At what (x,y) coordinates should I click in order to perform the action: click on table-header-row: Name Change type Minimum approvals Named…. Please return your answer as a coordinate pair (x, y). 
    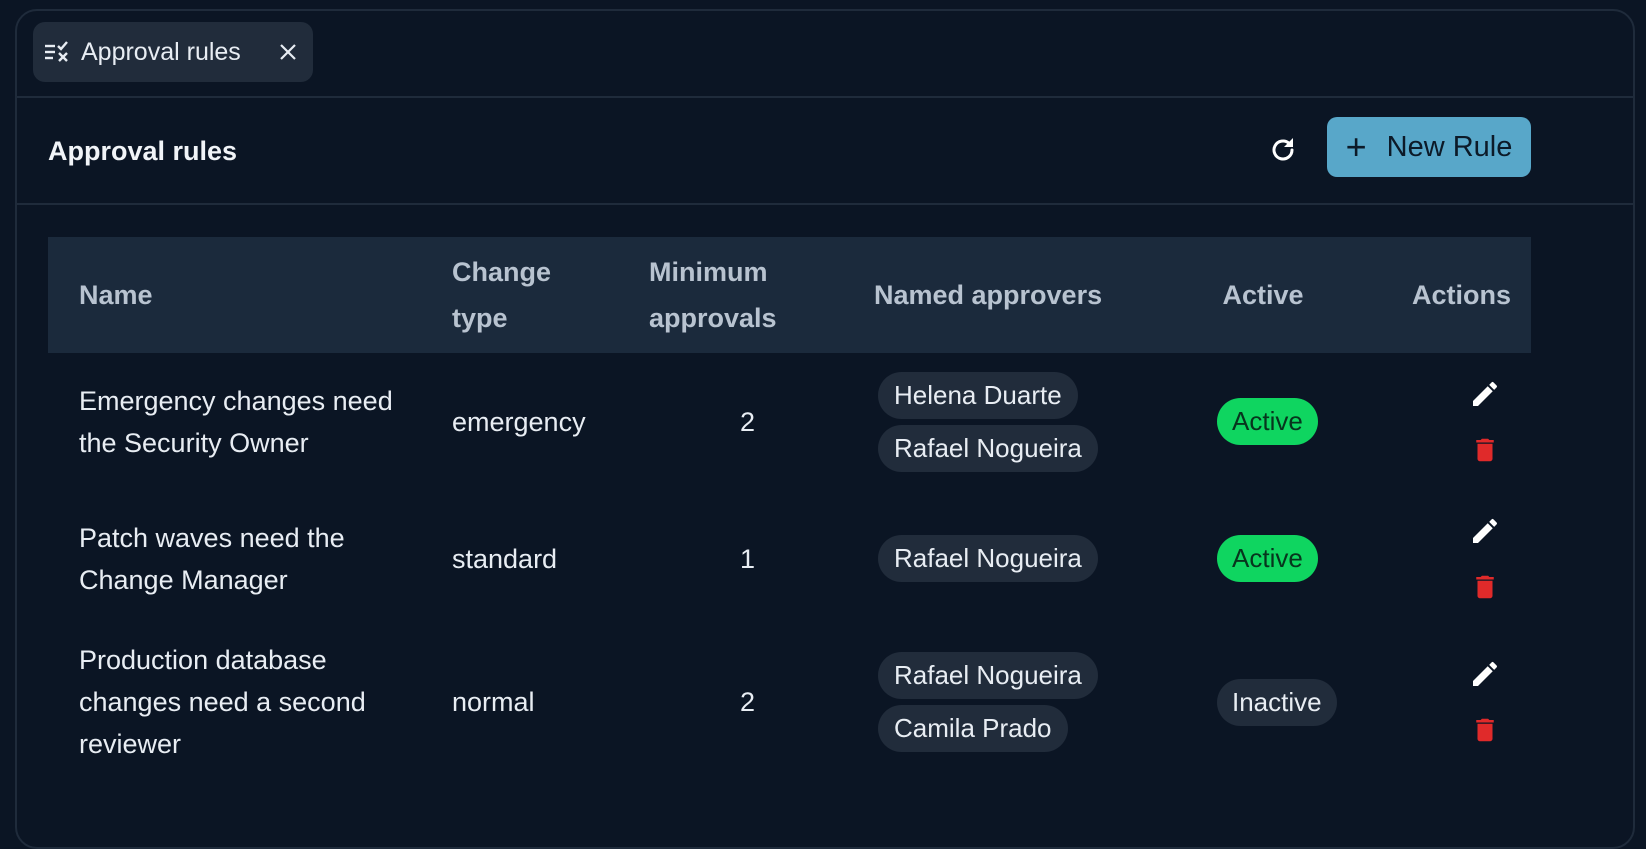
    Looking at the image, I should click on (789, 295).